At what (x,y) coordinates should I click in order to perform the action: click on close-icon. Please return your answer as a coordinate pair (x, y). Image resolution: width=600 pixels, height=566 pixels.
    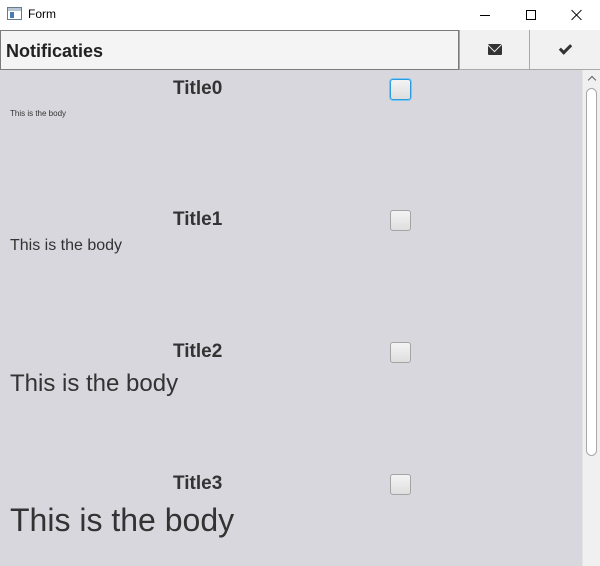
    Looking at the image, I should click on (577, 15).